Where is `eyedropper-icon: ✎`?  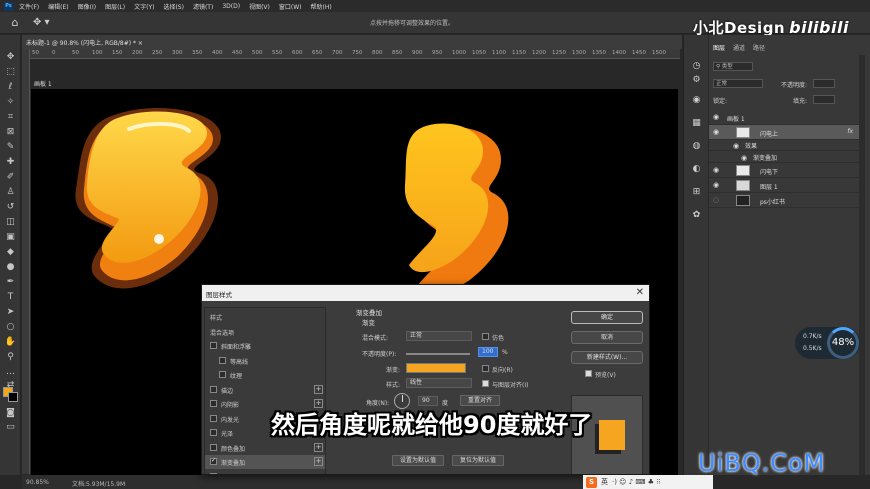
eyedropper-icon: ✎ is located at coordinates (10, 147).